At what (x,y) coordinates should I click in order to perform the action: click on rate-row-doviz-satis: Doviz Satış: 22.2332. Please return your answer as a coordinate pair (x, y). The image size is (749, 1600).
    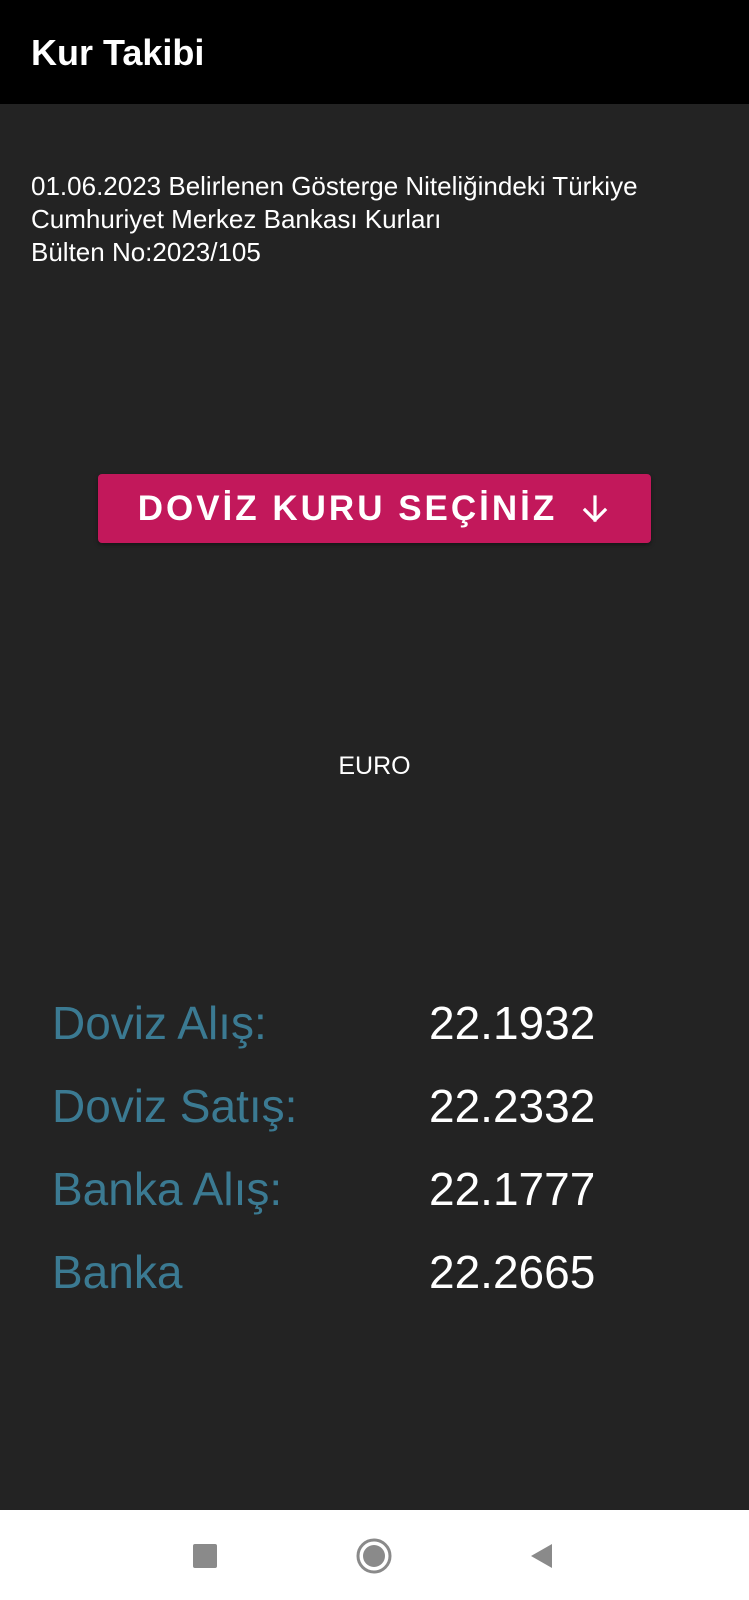
    Looking at the image, I should click on (372, 1119).